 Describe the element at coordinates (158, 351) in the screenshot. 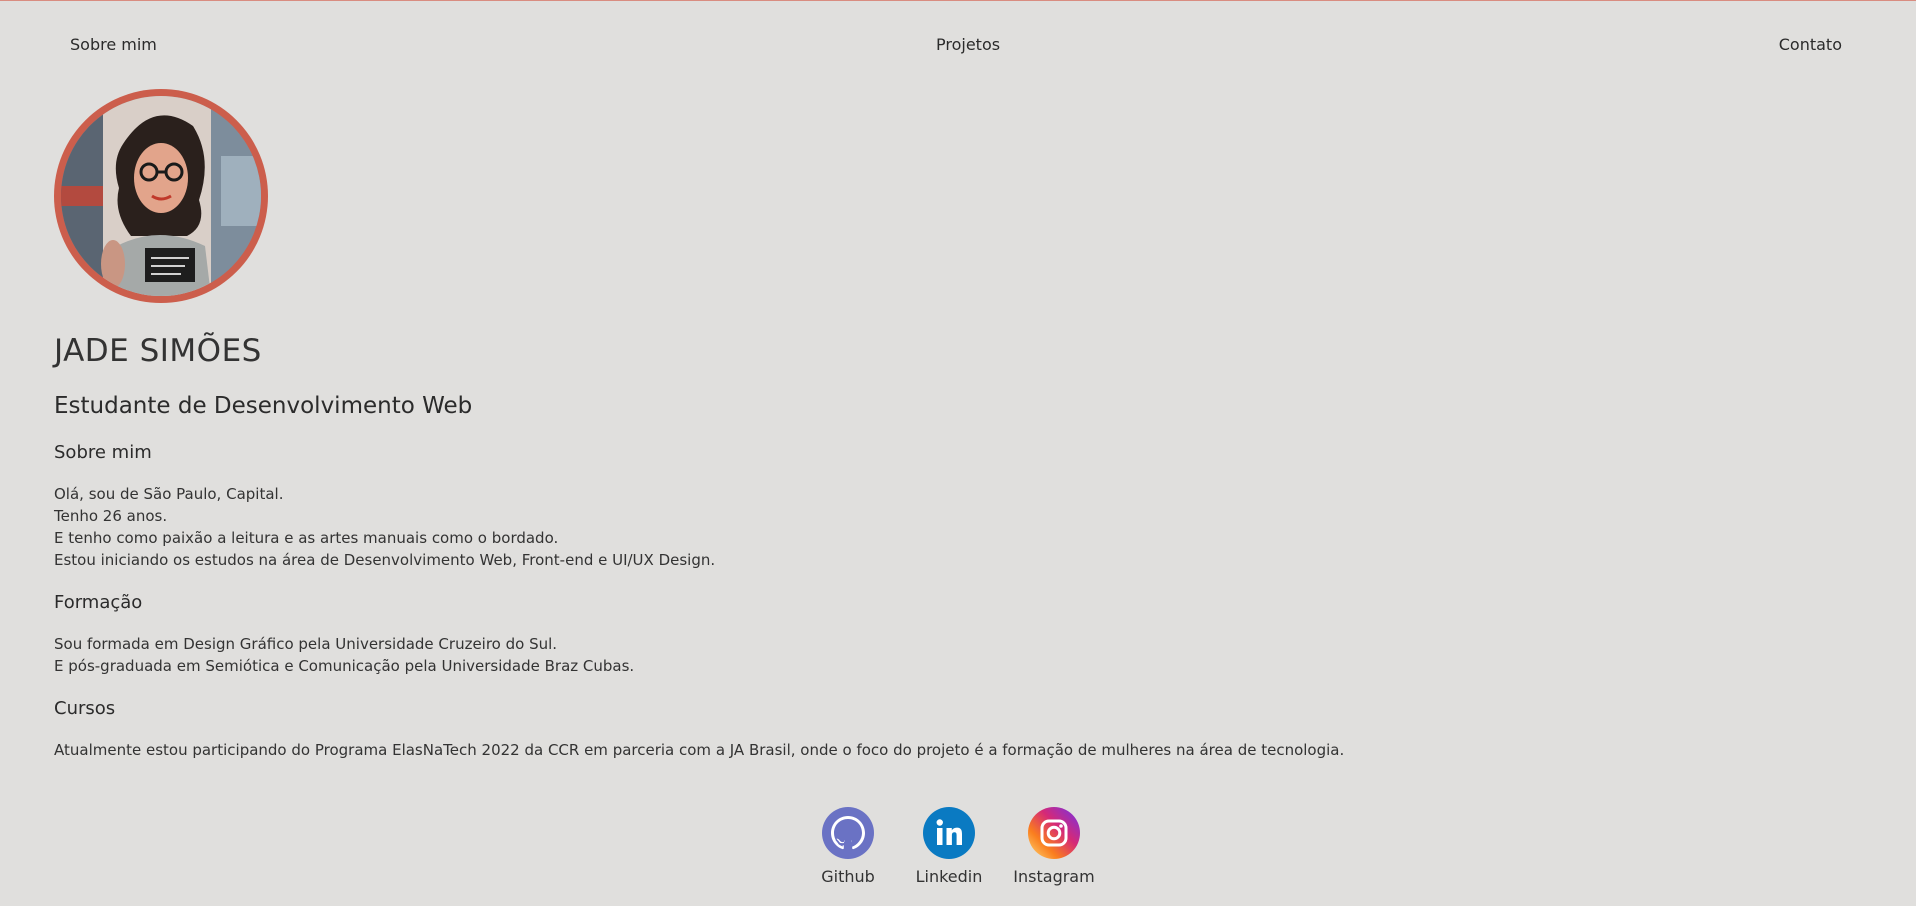

I see `profile-name: JADE SIMÕES` at that location.